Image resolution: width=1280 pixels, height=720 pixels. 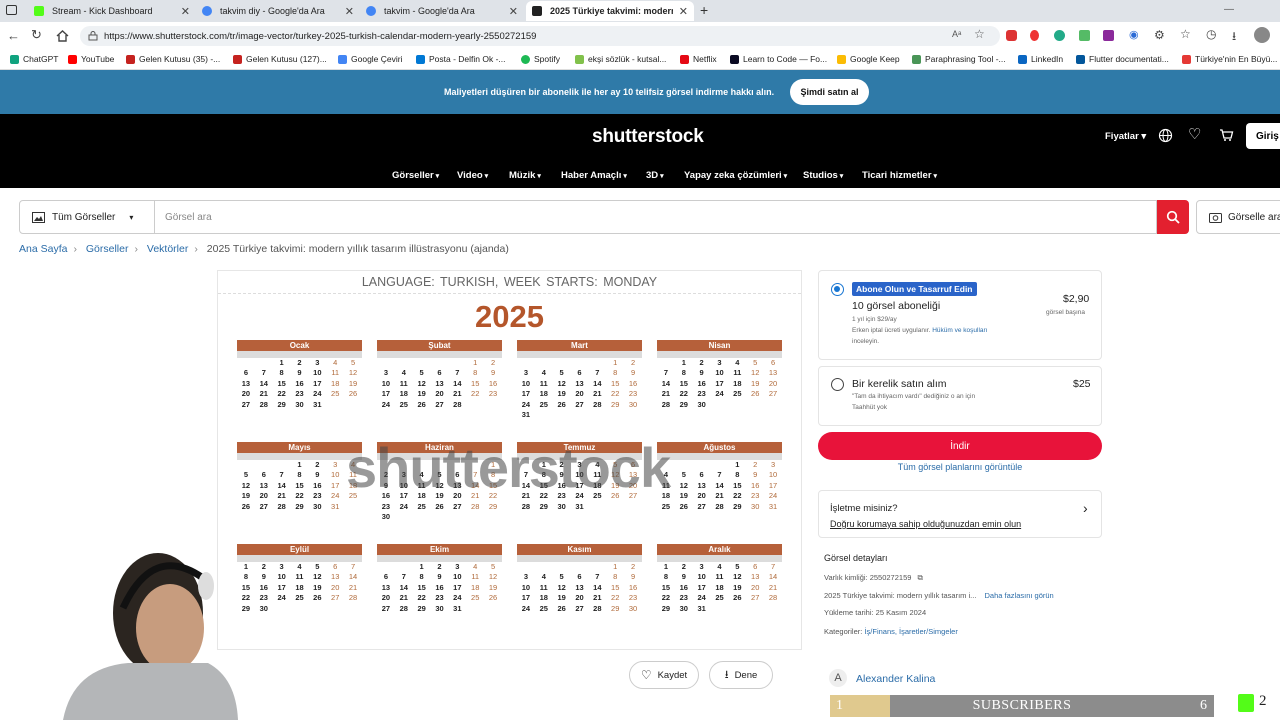 What do you see at coordinates (1263, 136) in the screenshot?
I see `login-button: Giriş` at bounding box center [1263, 136].